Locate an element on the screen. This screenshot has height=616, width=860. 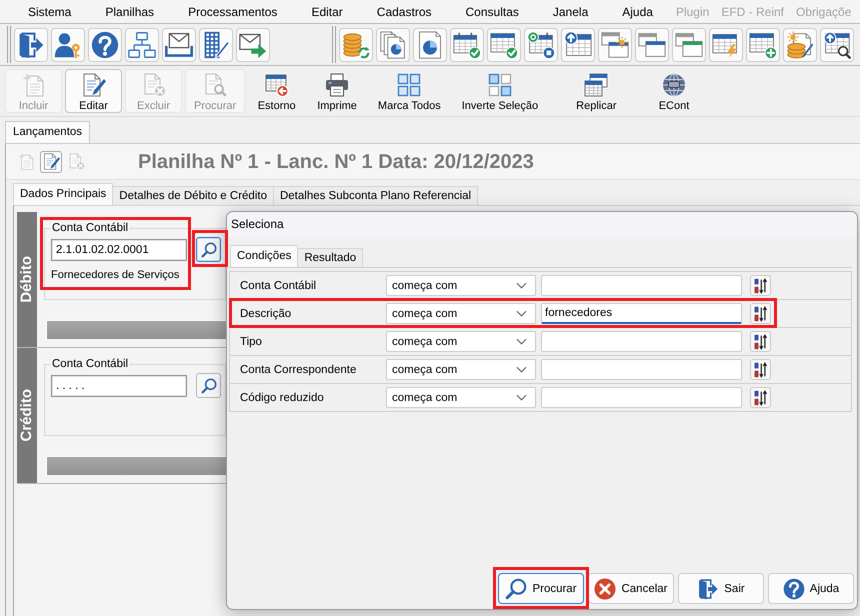
tab: Detalhes Subconta Plano Referencial is located at coordinates (375, 195).